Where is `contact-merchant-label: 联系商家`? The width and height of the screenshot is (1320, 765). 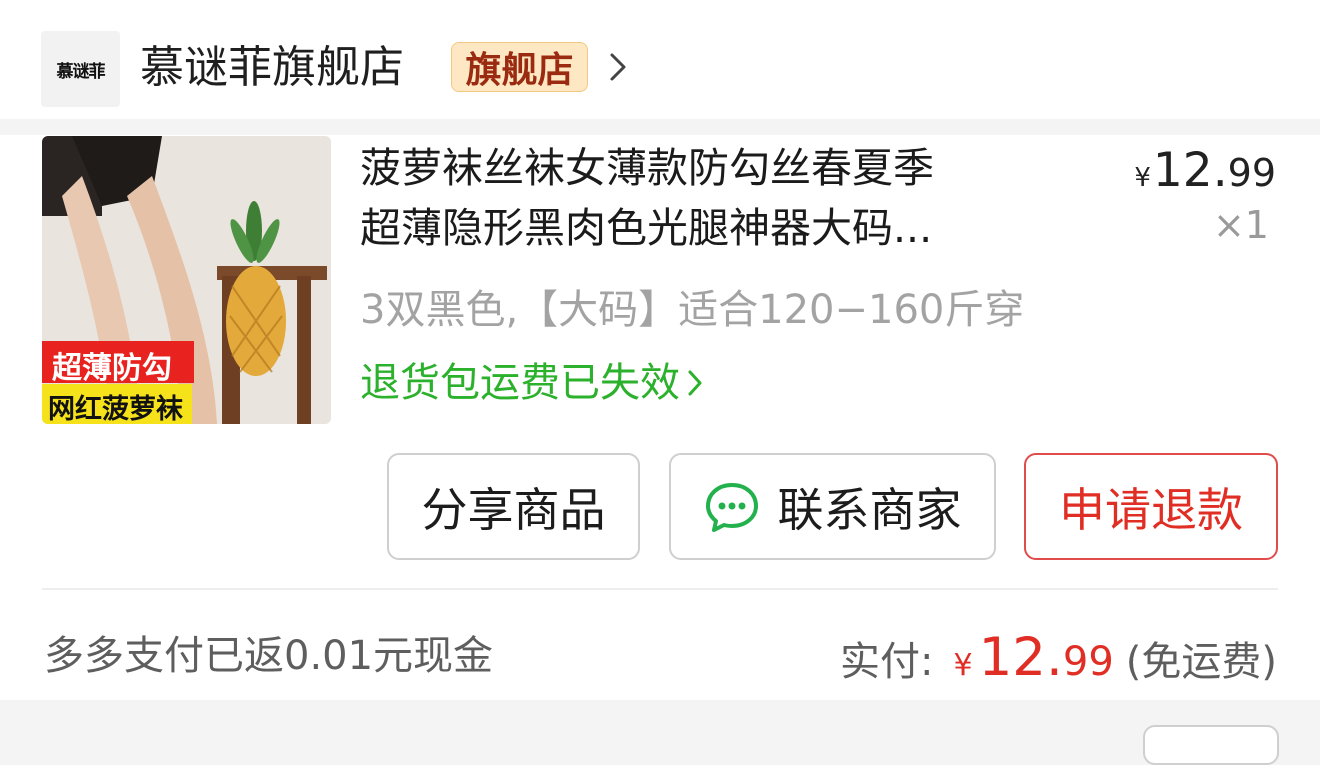 contact-merchant-label: 联系商家 is located at coordinates (869, 509).